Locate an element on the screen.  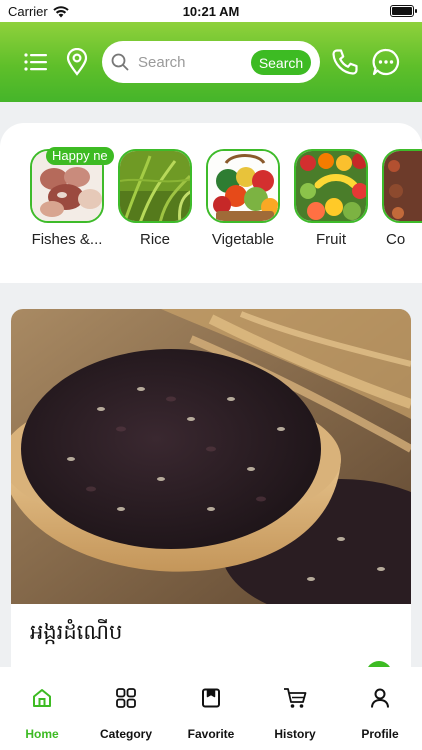
category-label: Rice is located at coordinates (154, 239).